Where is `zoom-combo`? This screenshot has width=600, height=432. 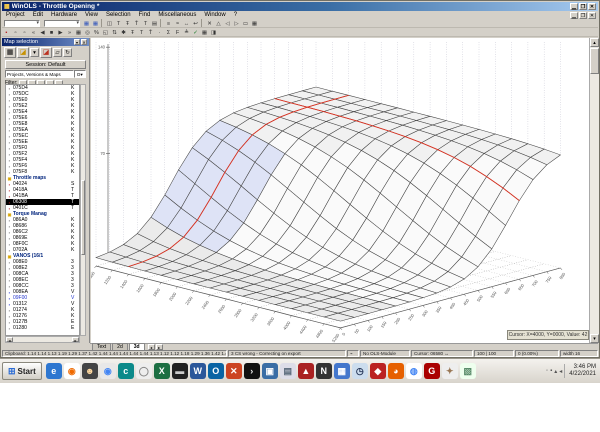
zoom-combo is located at coordinates (22, 23).